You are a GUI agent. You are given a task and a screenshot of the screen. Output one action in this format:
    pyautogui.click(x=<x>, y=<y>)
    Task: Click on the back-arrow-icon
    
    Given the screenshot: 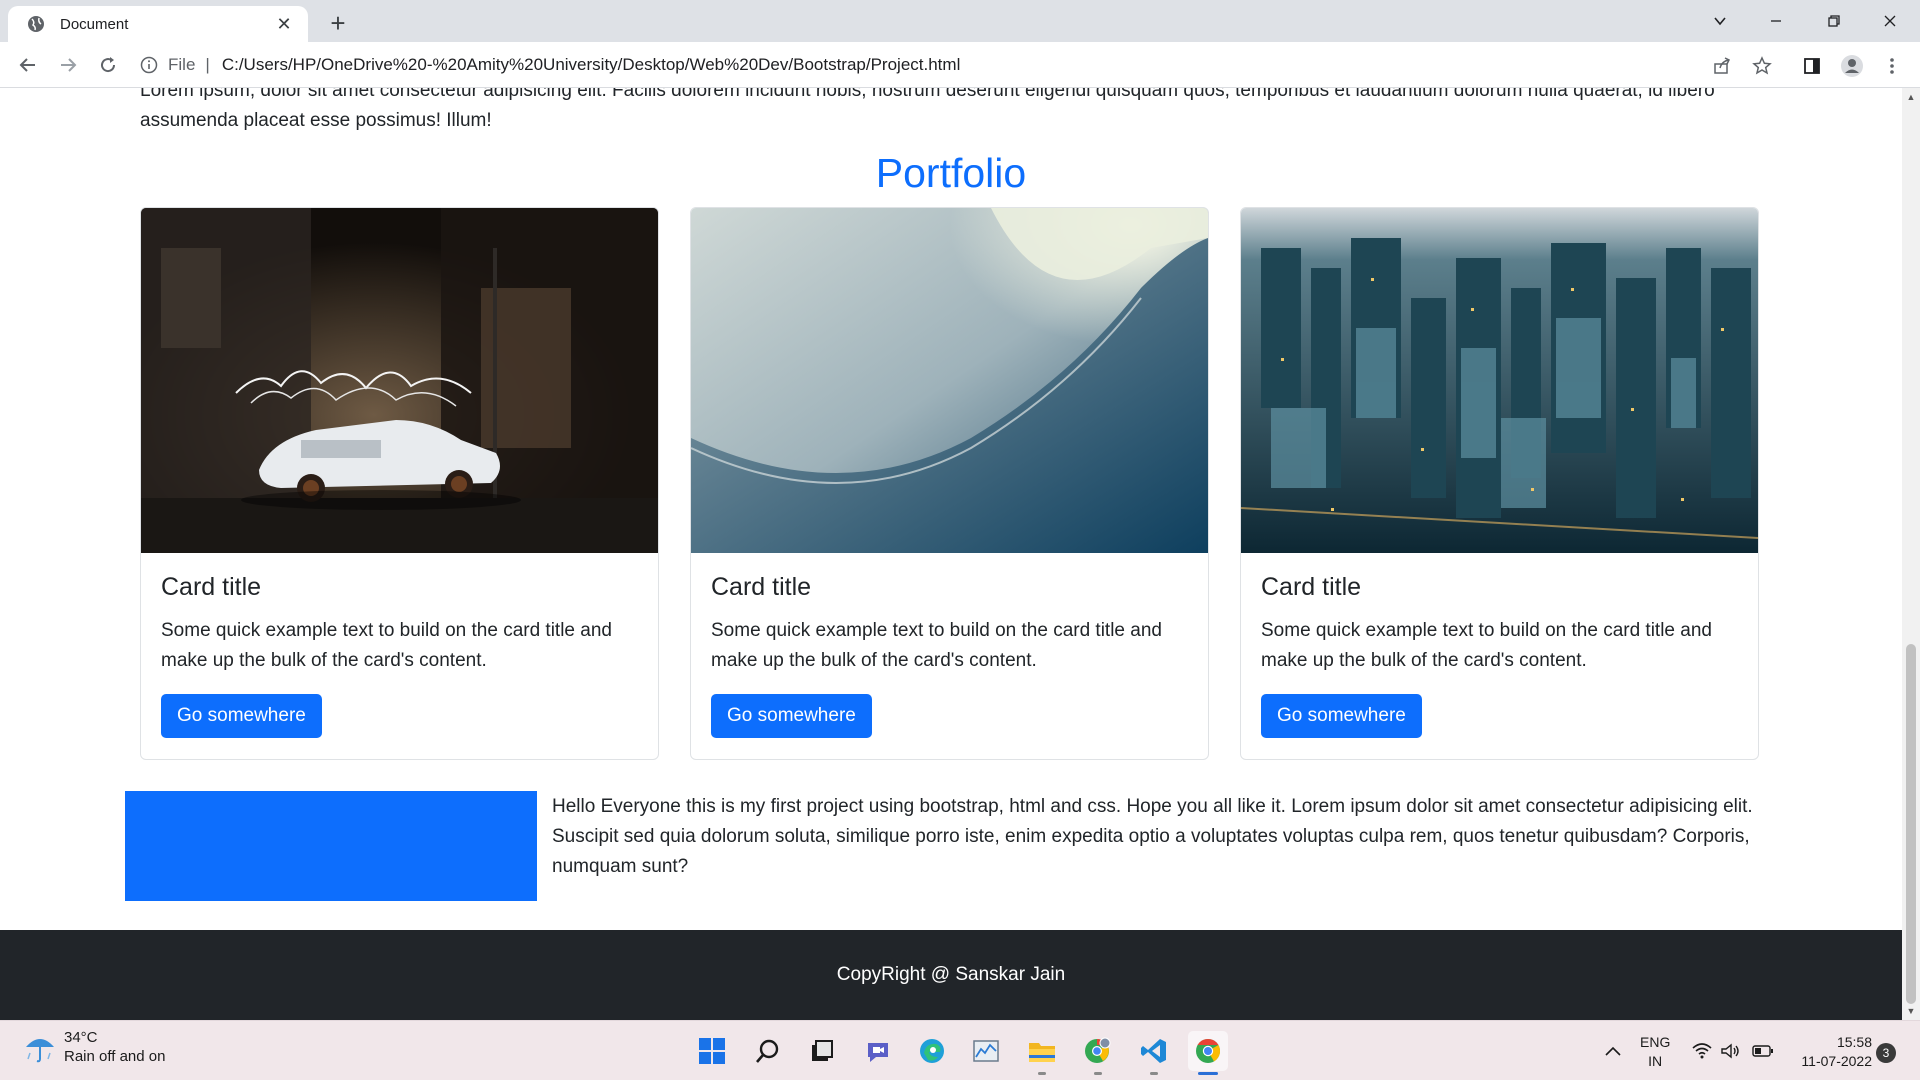 What is the action you would take?
    pyautogui.click(x=28, y=65)
    